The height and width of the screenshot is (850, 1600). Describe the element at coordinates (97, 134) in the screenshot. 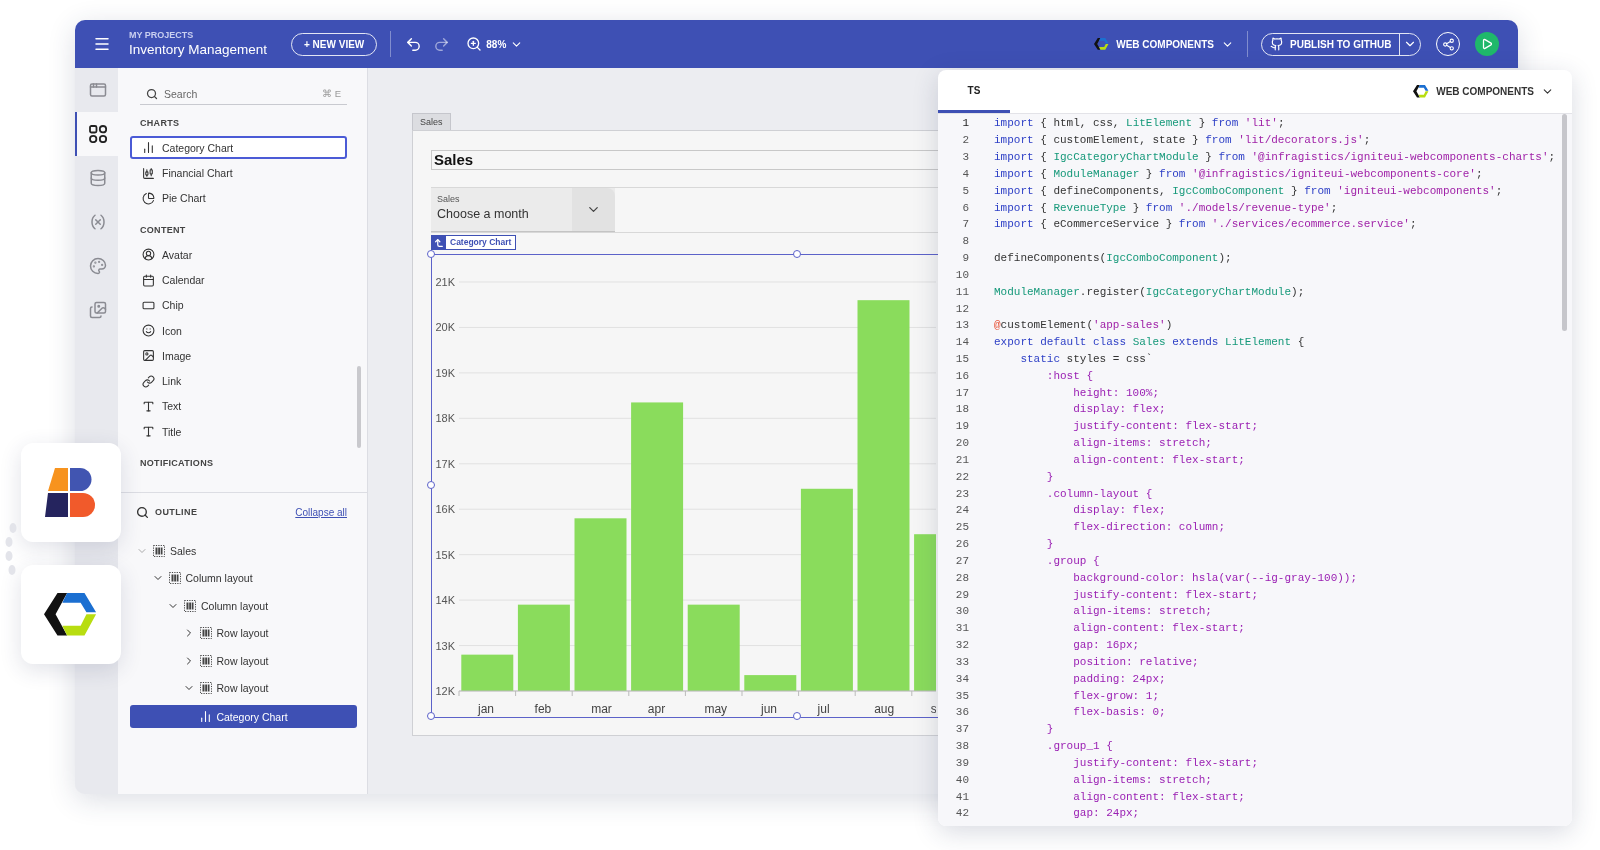

I see `shapes-icon` at that location.